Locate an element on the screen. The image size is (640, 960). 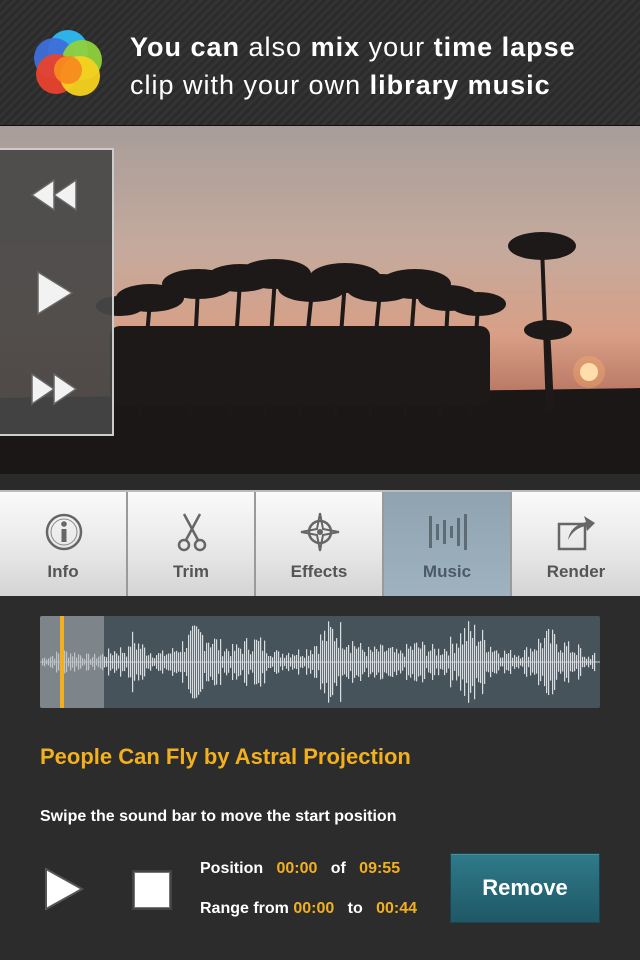
headline-part: mix is located at coordinates (335, 47).